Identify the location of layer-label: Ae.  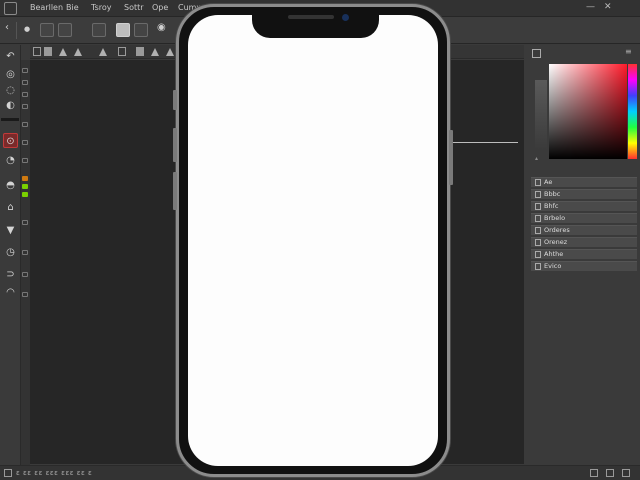
(548, 182).